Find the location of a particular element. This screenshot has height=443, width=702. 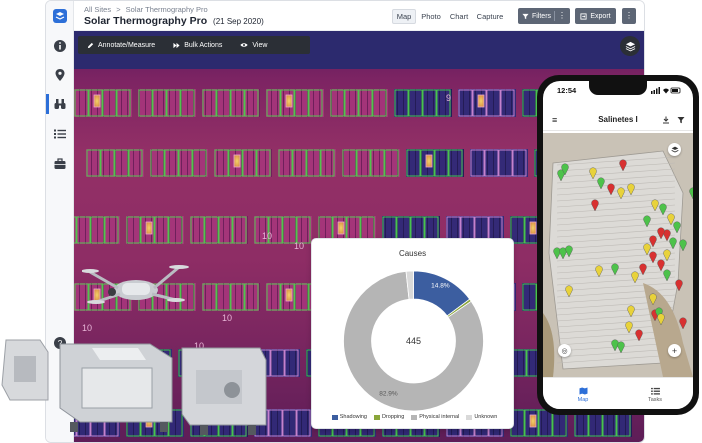

legend-label: Dropping is located at coordinates (393, 417).